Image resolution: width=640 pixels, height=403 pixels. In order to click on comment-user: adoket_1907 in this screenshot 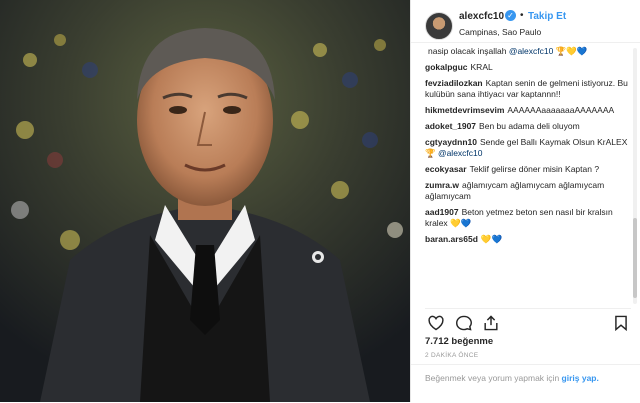, I will do `click(450, 126)`.